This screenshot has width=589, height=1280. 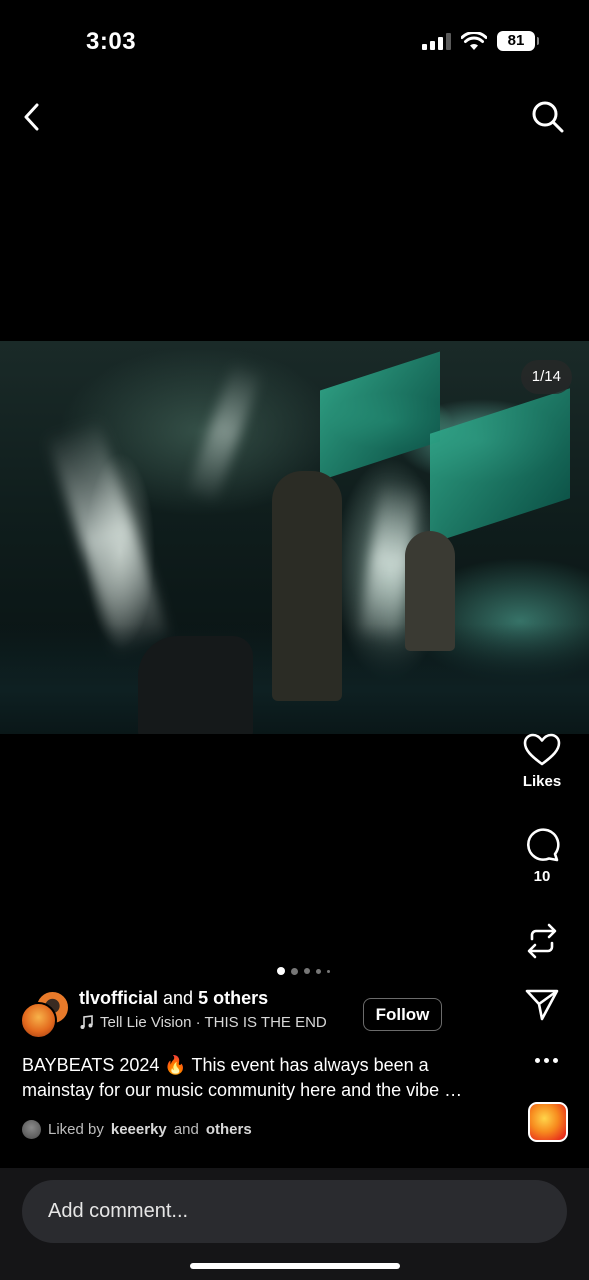 I want to click on like-action: Likes, so click(x=542, y=761).